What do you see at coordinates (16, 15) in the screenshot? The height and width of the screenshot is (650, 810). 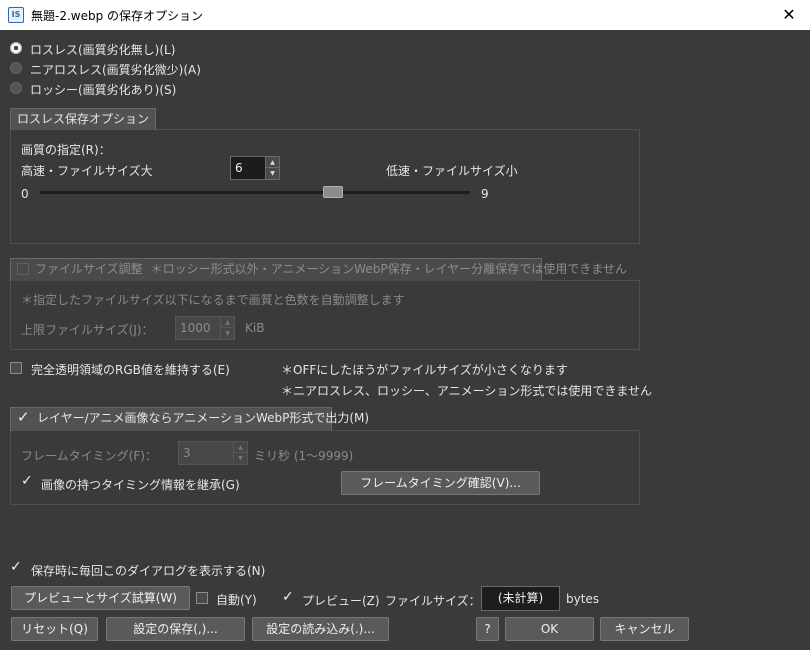 I see `app-icon: IS` at bounding box center [16, 15].